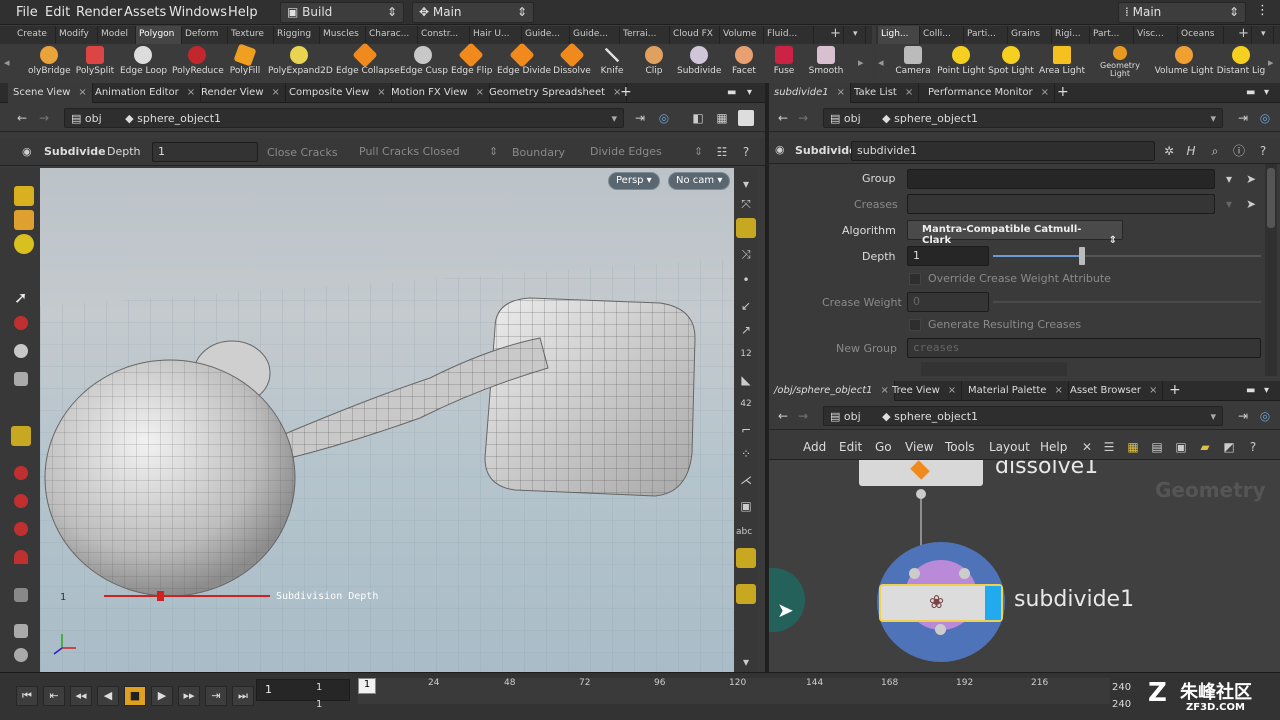 The width and height of the screenshot is (1280, 720). What do you see at coordinates (746, 330) in the screenshot?
I see `vertex-normals-icon: ↗` at bounding box center [746, 330].